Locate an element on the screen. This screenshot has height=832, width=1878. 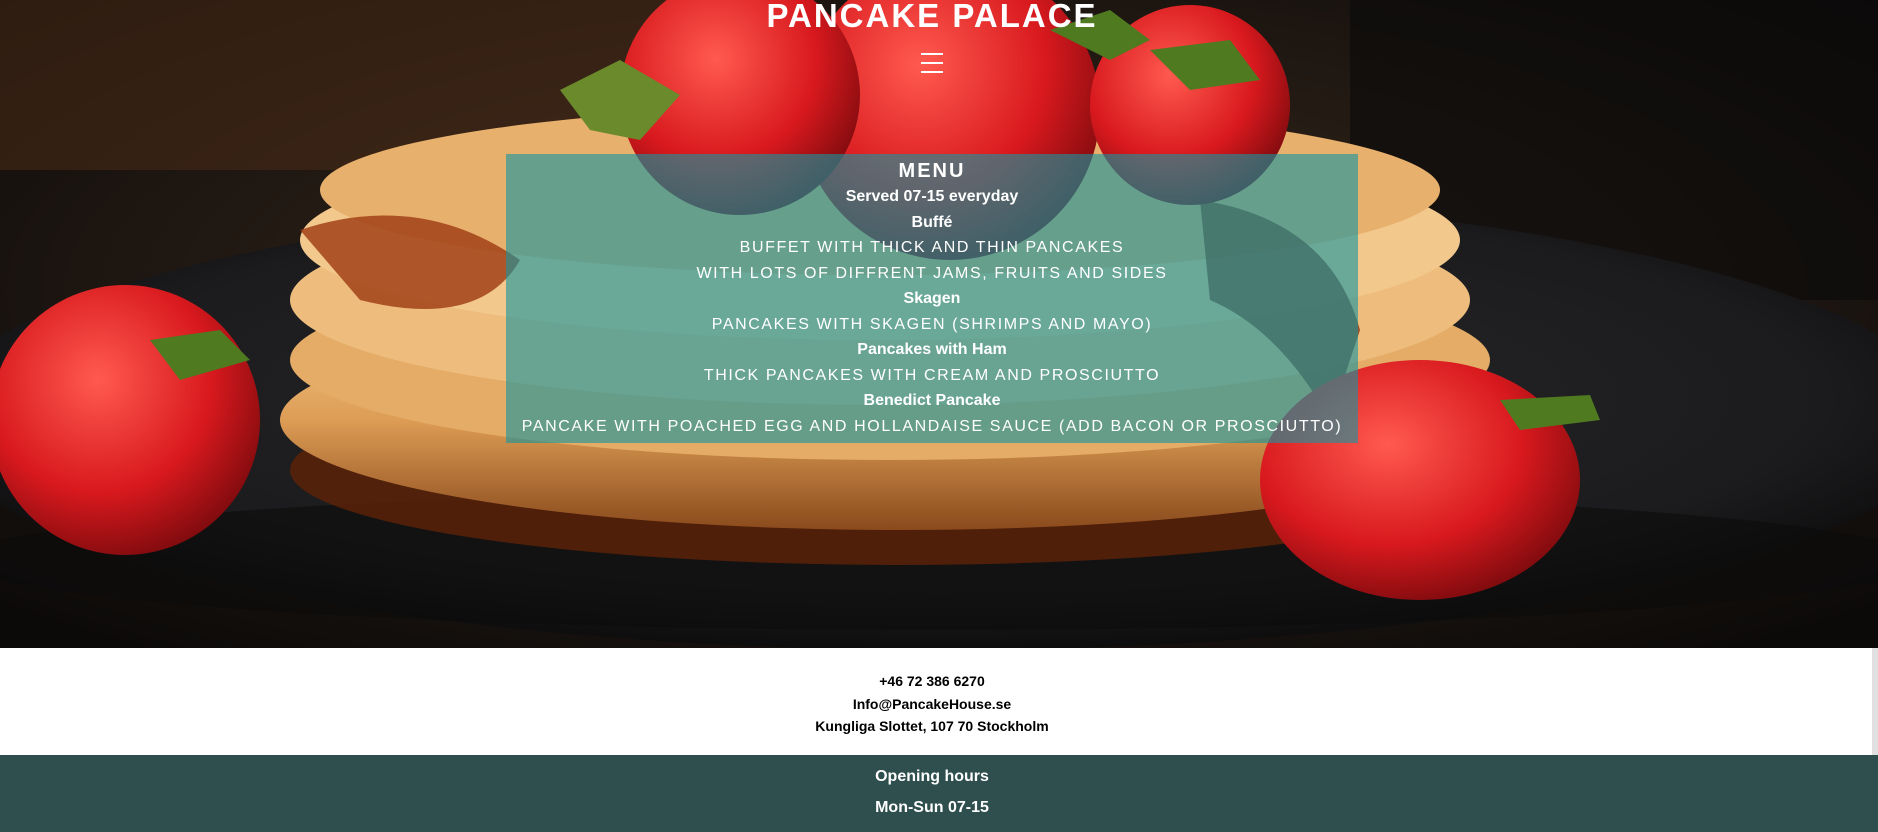
contact-phone: +46 72 386 6270 is located at coordinates (932, 681).